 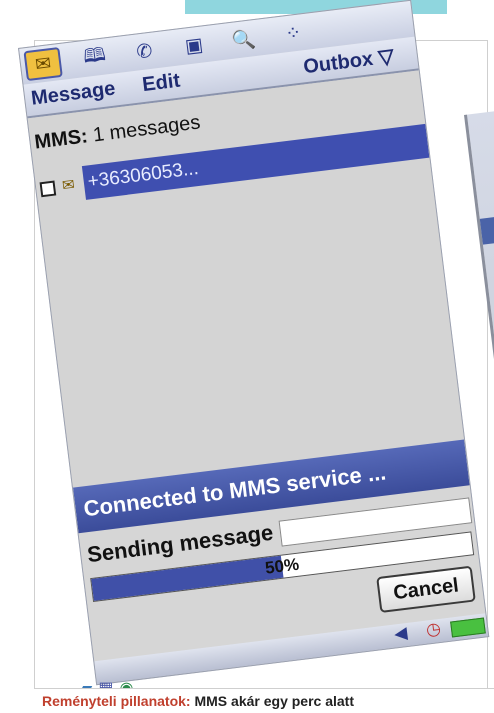 What do you see at coordinates (426, 589) in the screenshot?
I see `cancel-button: Cancel` at bounding box center [426, 589].